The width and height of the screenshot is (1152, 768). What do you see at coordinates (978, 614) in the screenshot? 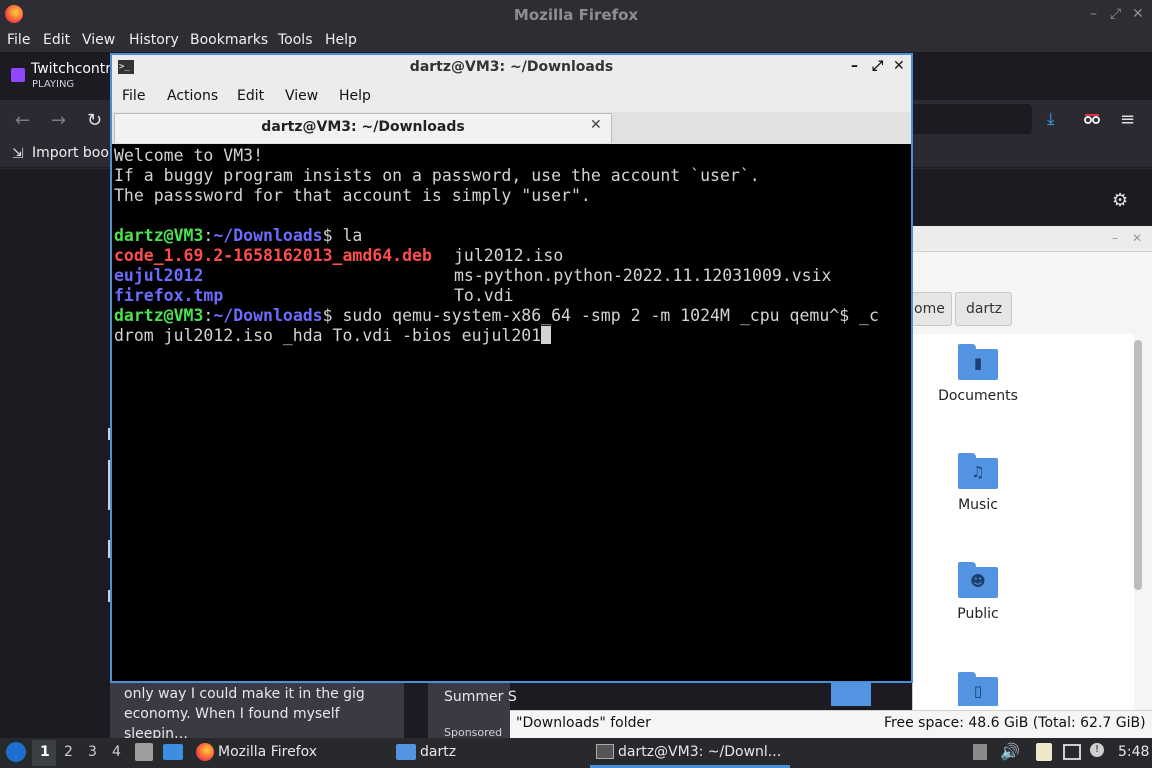
I see `folder-label: Public` at bounding box center [978, 614].